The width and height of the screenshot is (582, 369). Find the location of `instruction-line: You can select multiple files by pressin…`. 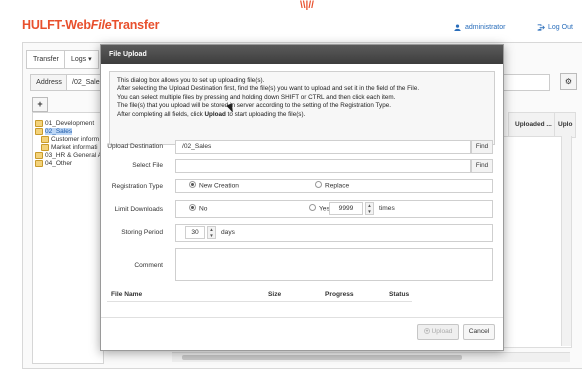

instruction-line: You can select multiple files by pressin… is located at coordinates (256, 97).